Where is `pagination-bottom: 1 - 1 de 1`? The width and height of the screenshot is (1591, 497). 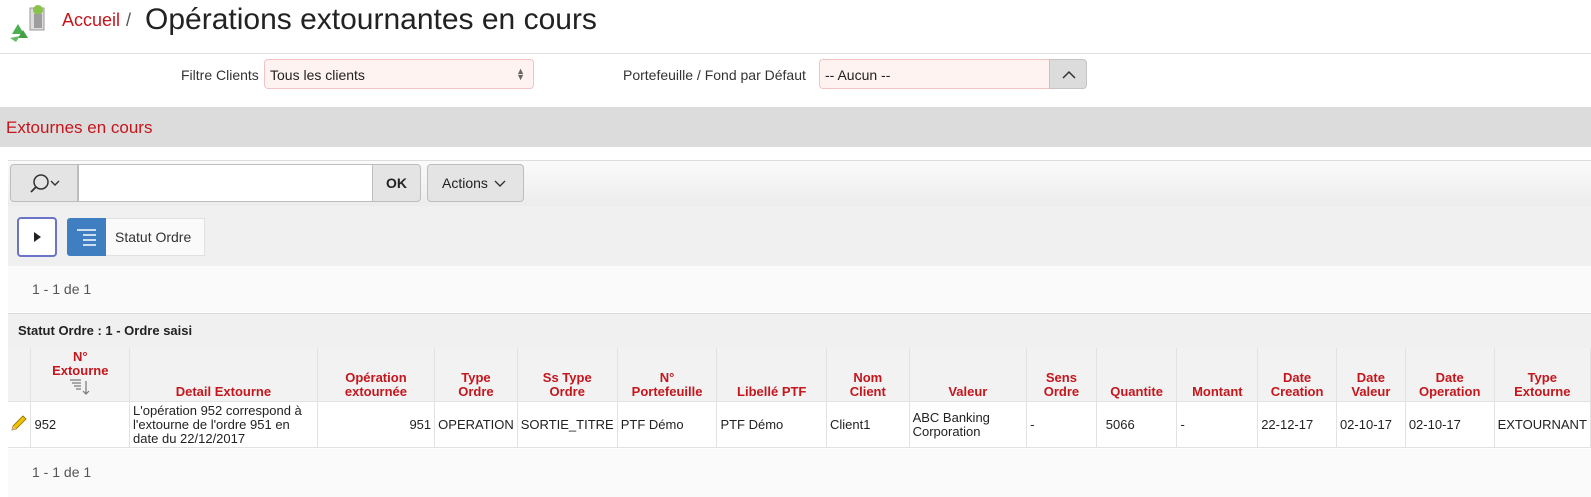
pagination-bottom: 1 - 1 de 1 is located at coordinates (62, 472).